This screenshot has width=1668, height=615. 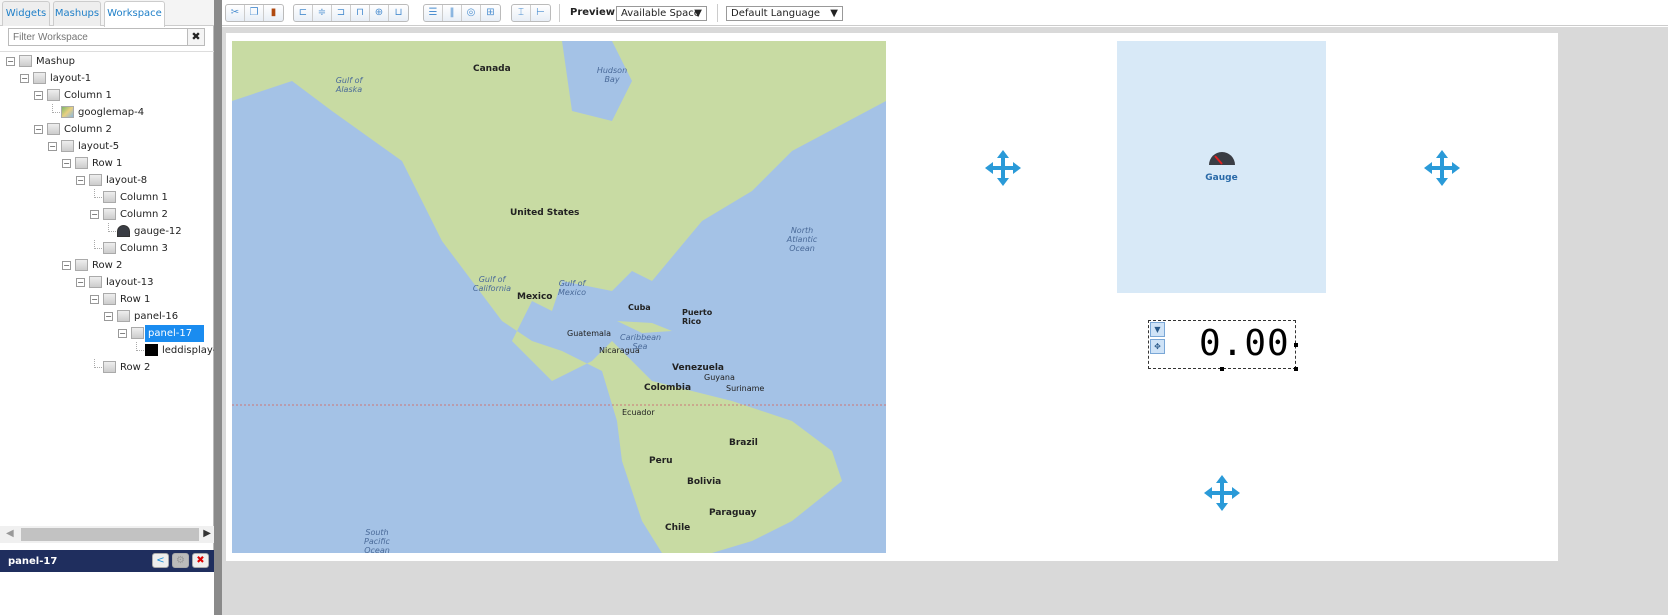 What do you see at coordinates (360, 13) in the screenshot?
I see `align-top-icon: ⊓` at bounding box center [360, 13].